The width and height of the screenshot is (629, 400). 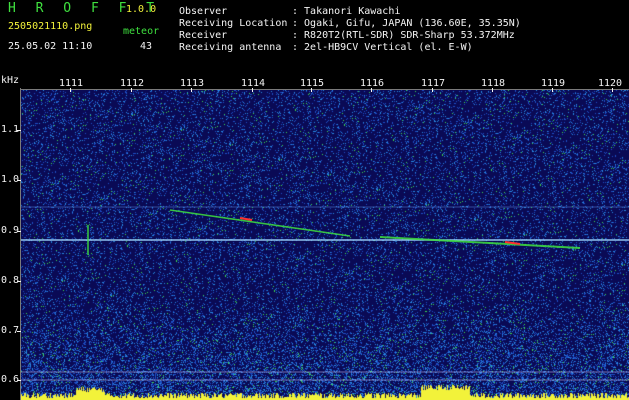 I want to click on location-label: Receiving Location, so click(x=233, y=23).